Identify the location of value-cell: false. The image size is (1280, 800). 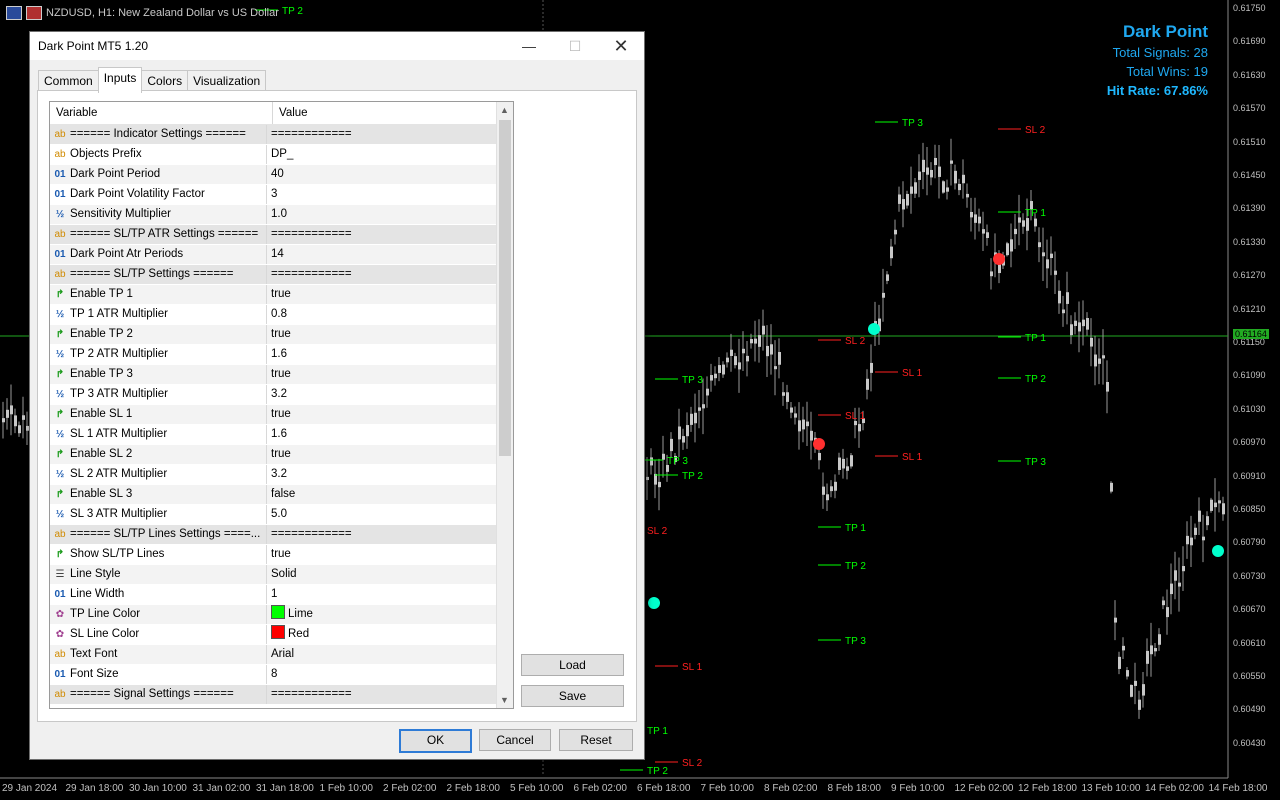
(390, 494).